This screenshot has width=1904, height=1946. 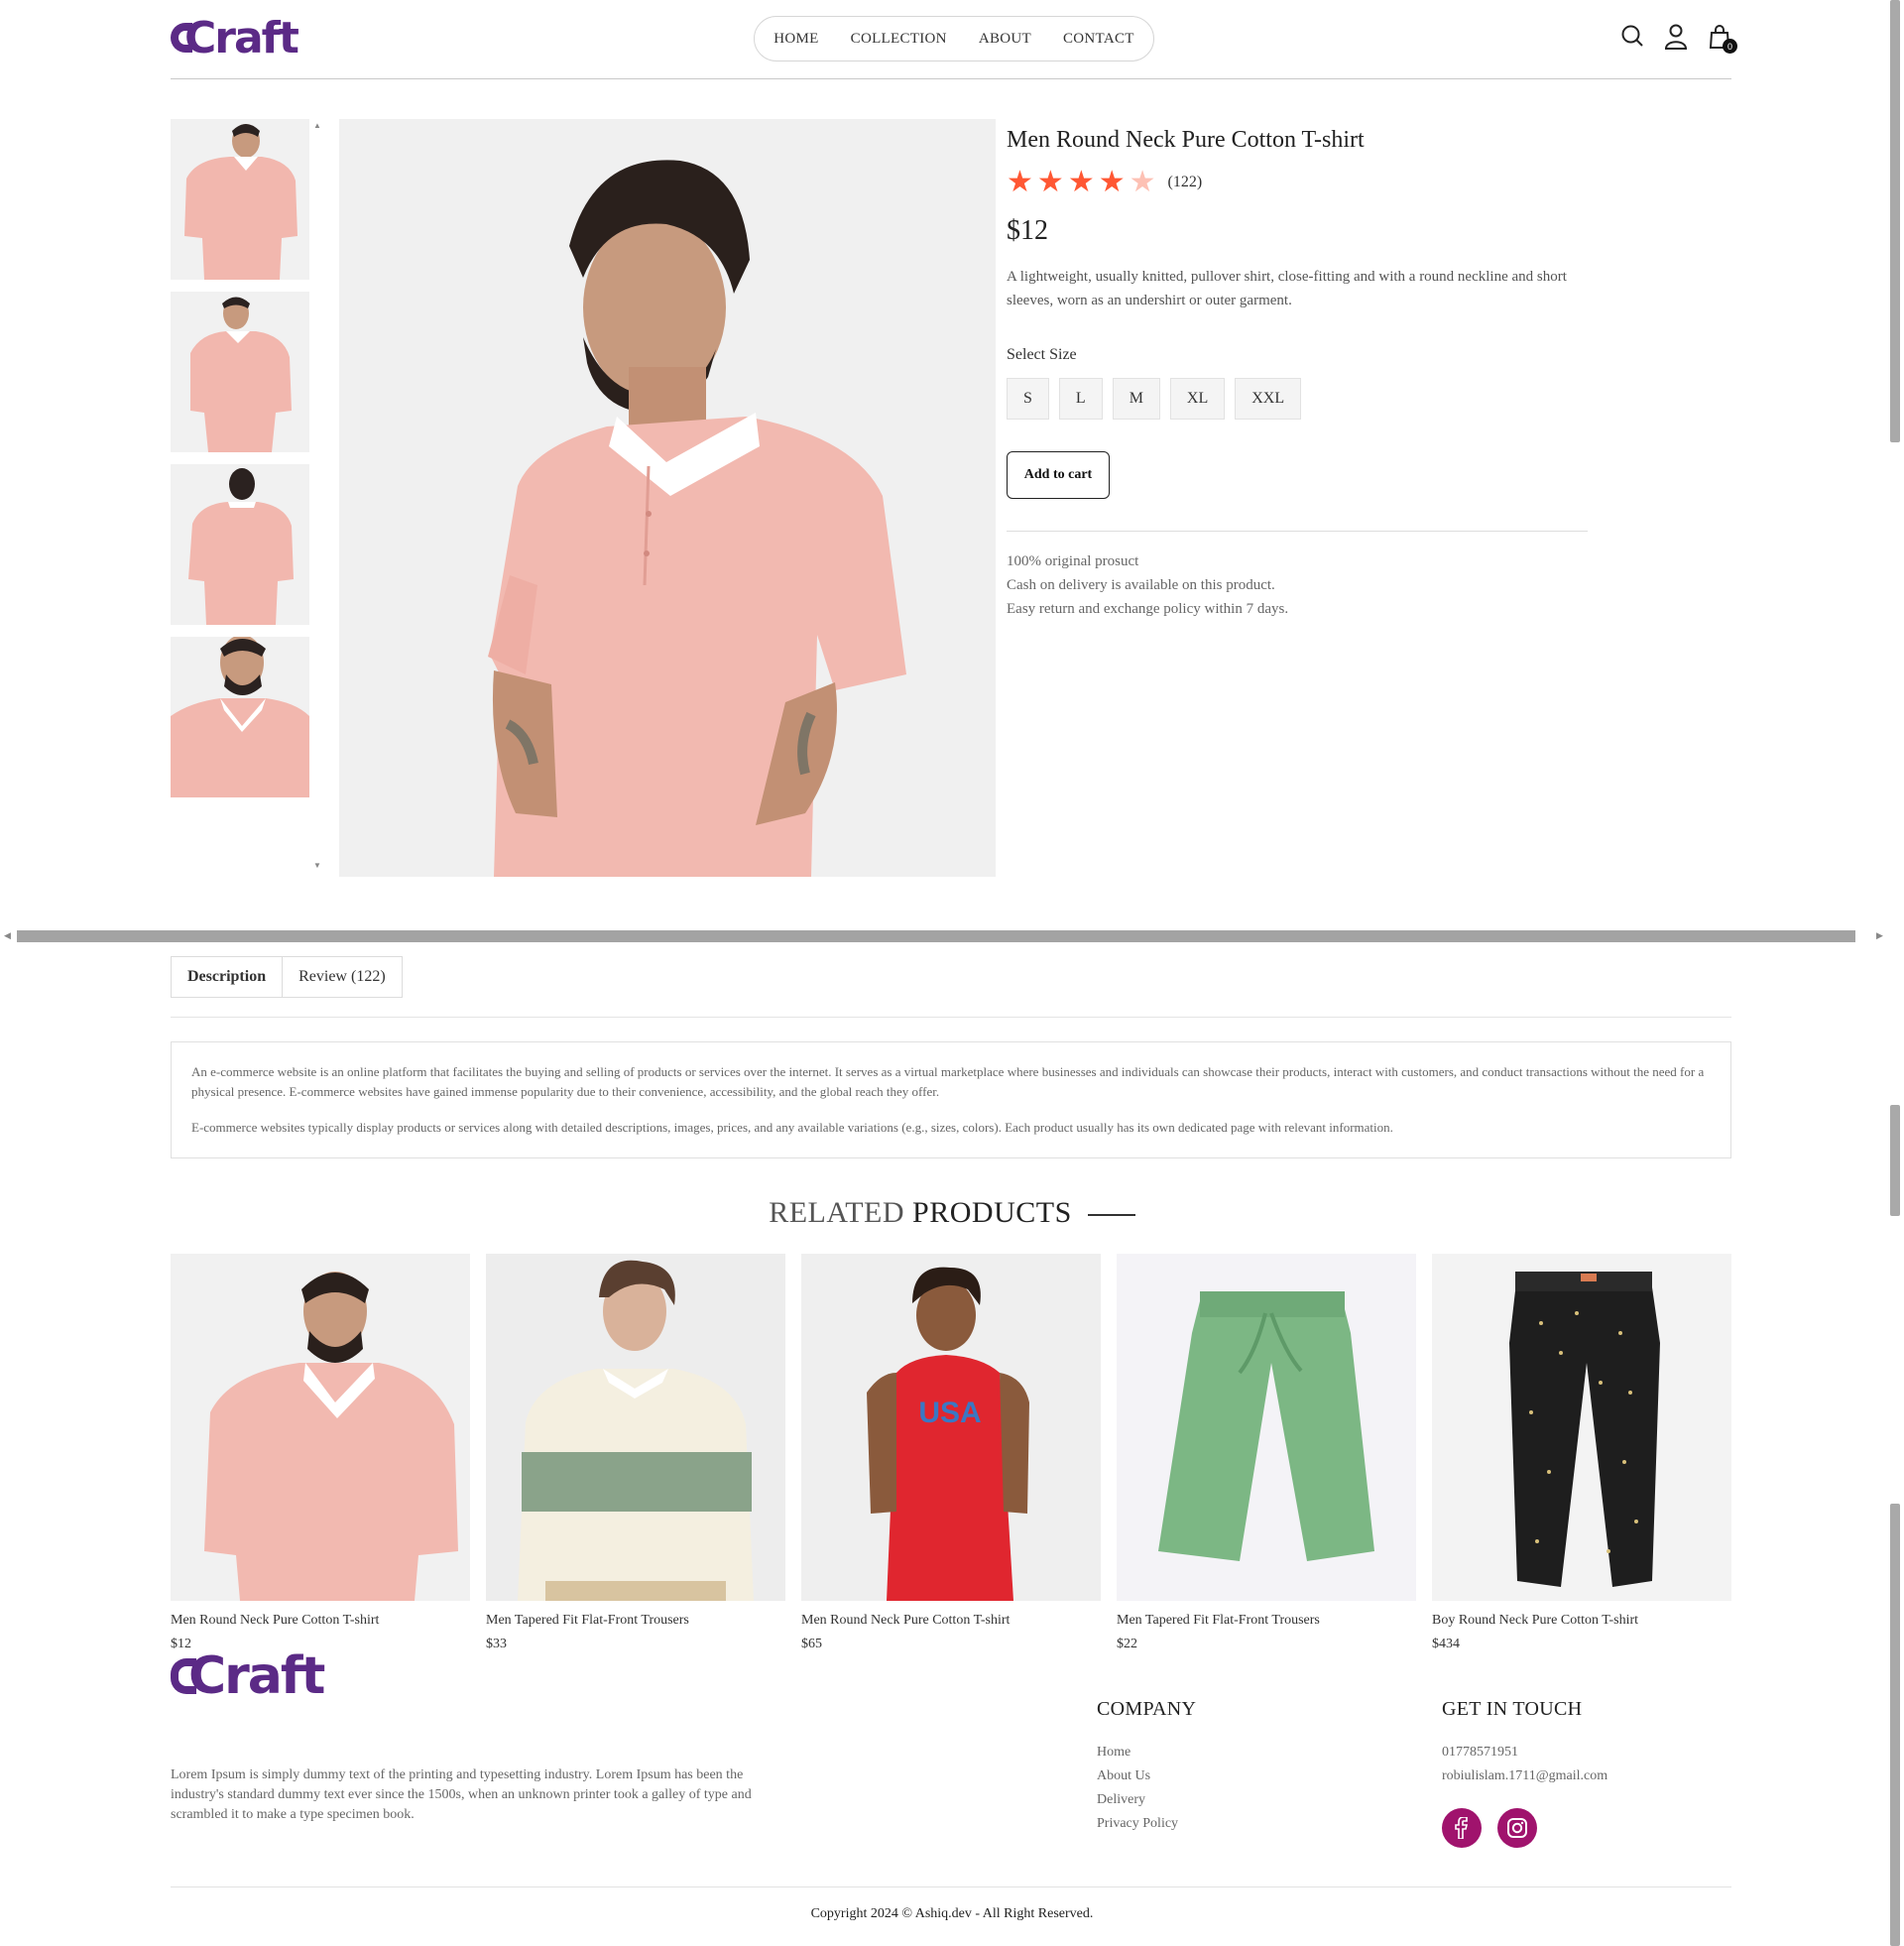 What do you see at coordinates (1524, 1776) in the screenshot?
I see `footer-email: robiulislam.1711@gmail.com` at bounding box center [1524, 1776].